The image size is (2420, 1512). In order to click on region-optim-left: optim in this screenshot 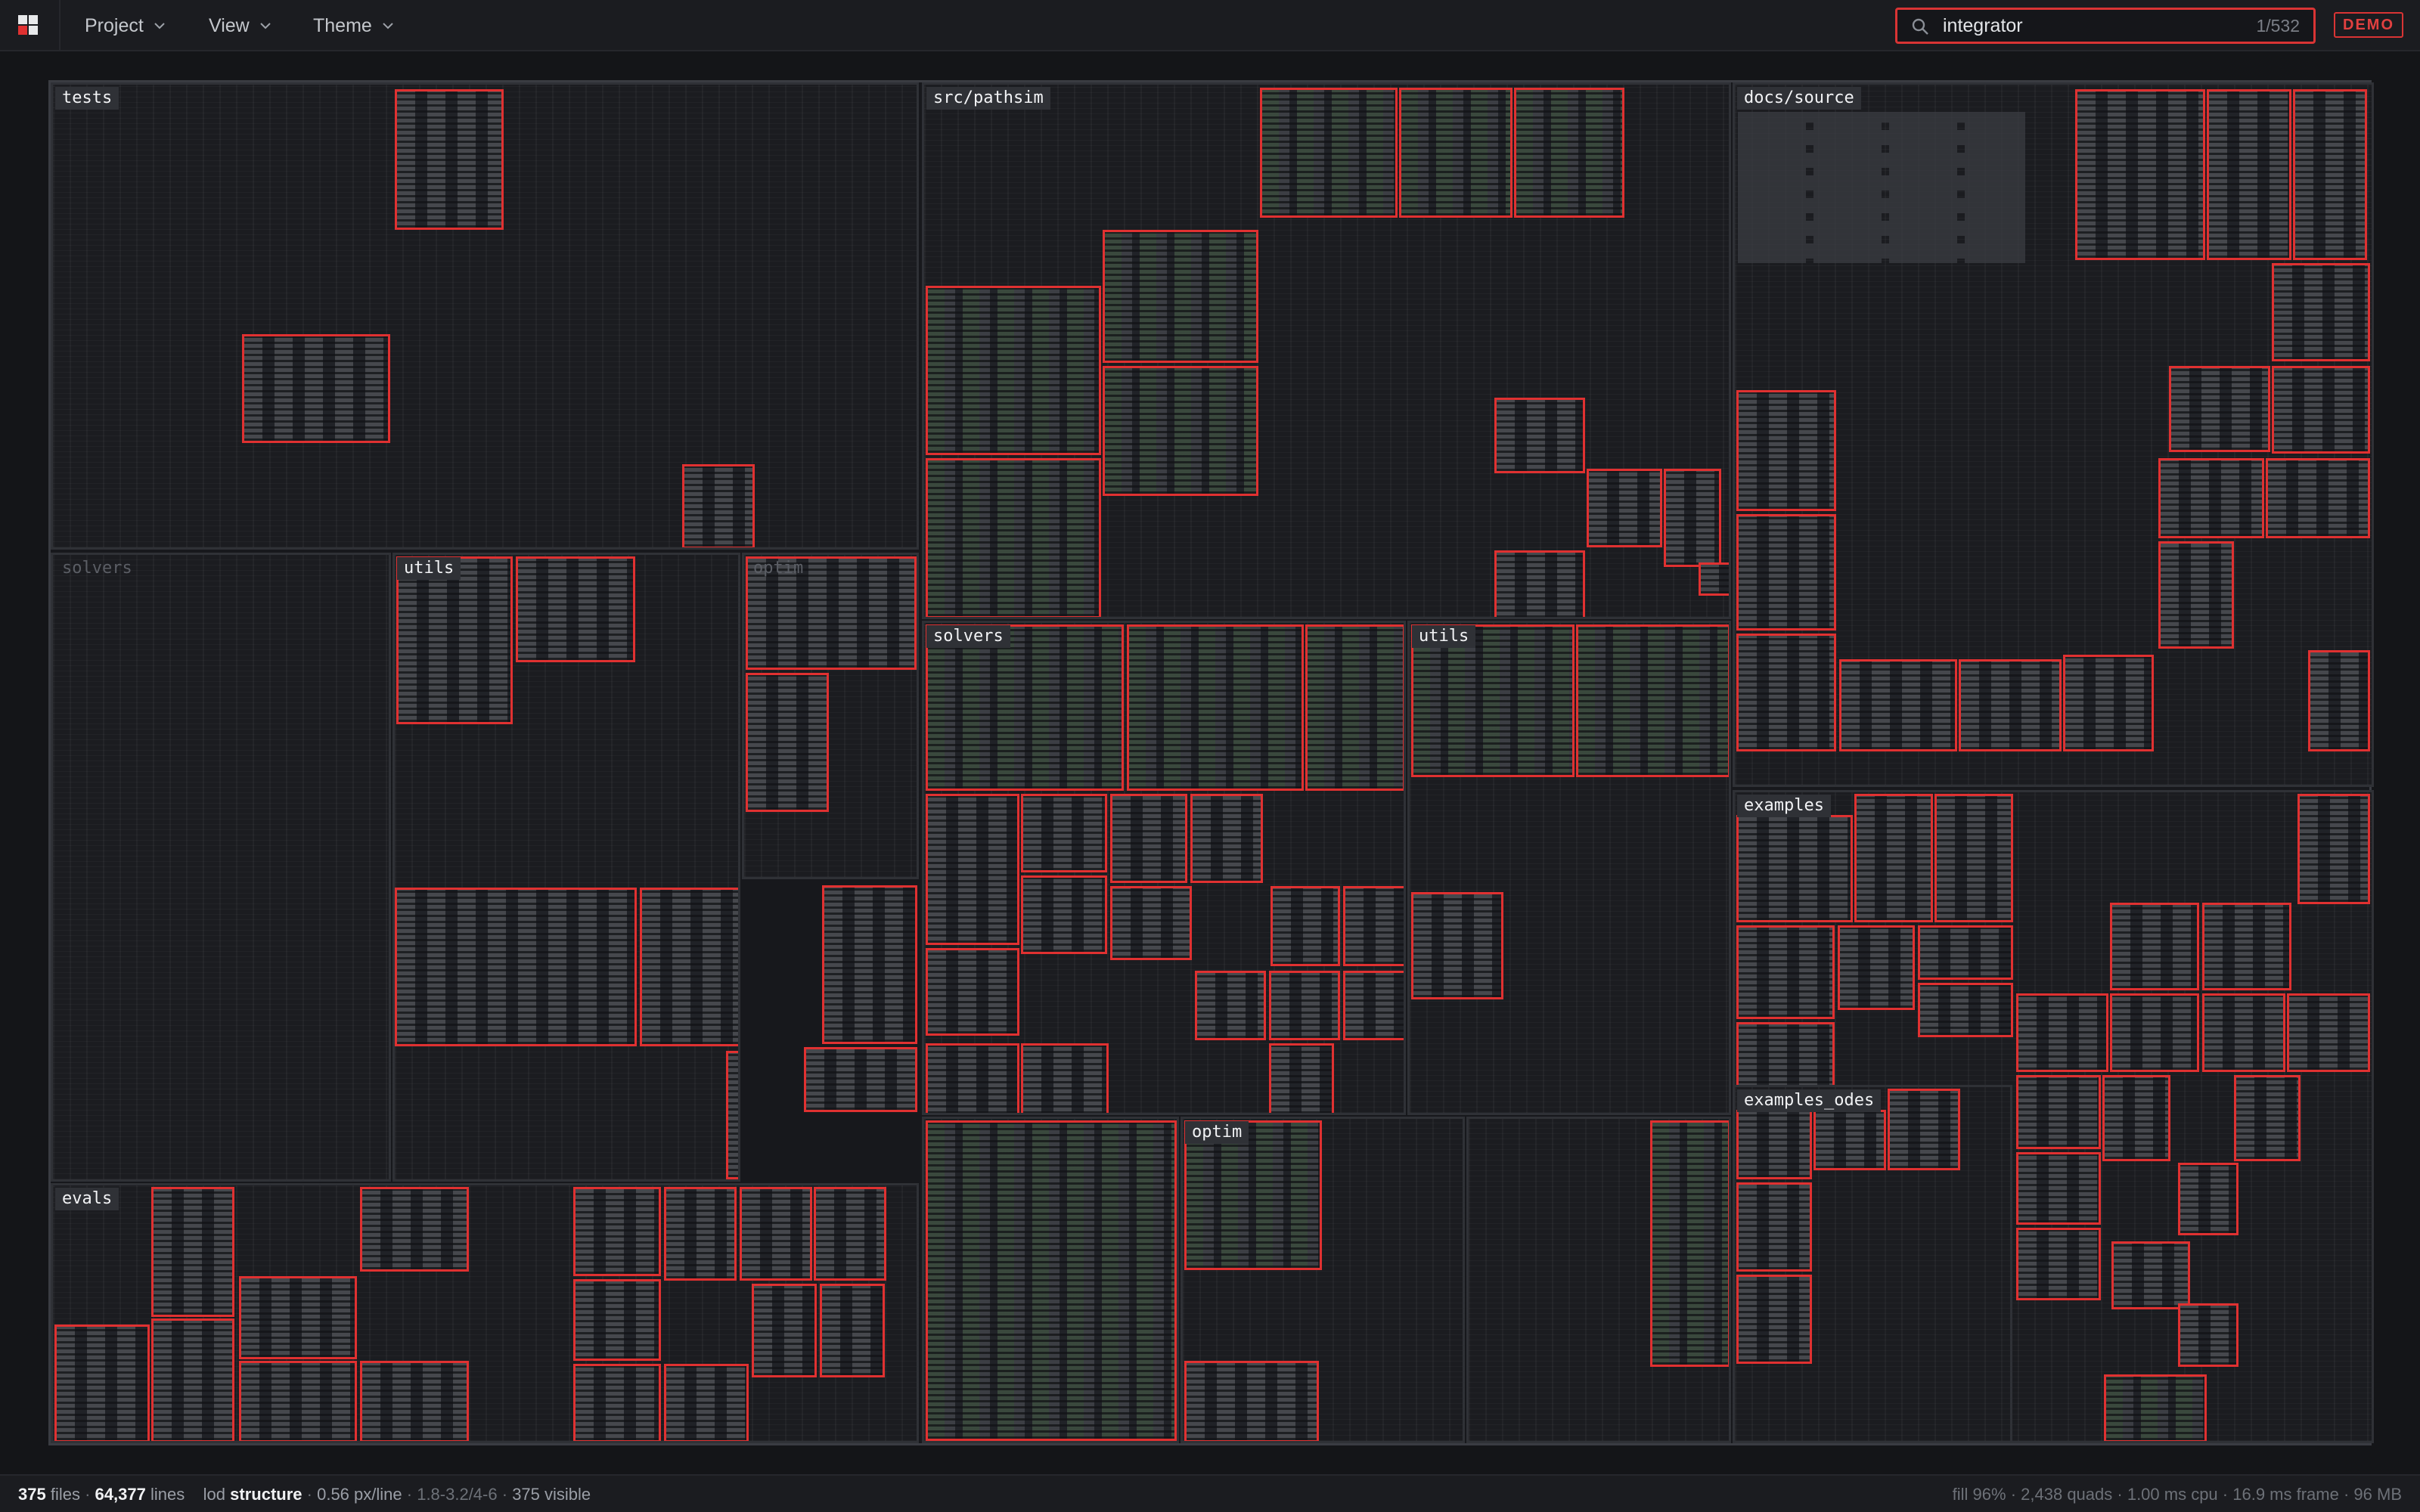, I will do `click(830, 716)`.